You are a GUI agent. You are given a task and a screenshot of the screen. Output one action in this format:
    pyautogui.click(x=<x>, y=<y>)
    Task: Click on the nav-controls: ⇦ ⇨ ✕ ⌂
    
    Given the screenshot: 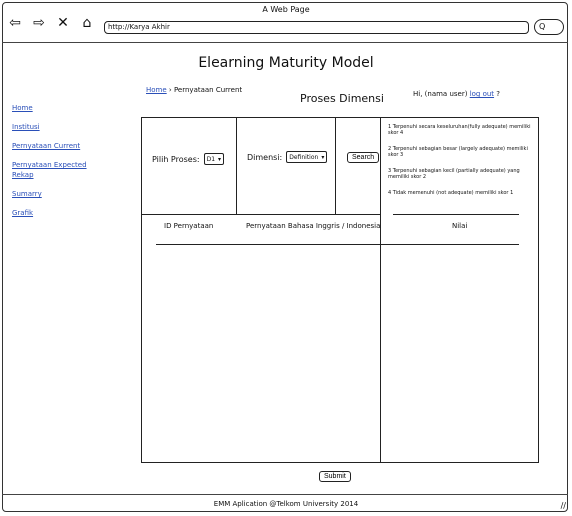 What is the action you would take?
    pyautogui.click(x=51, y=23)
    